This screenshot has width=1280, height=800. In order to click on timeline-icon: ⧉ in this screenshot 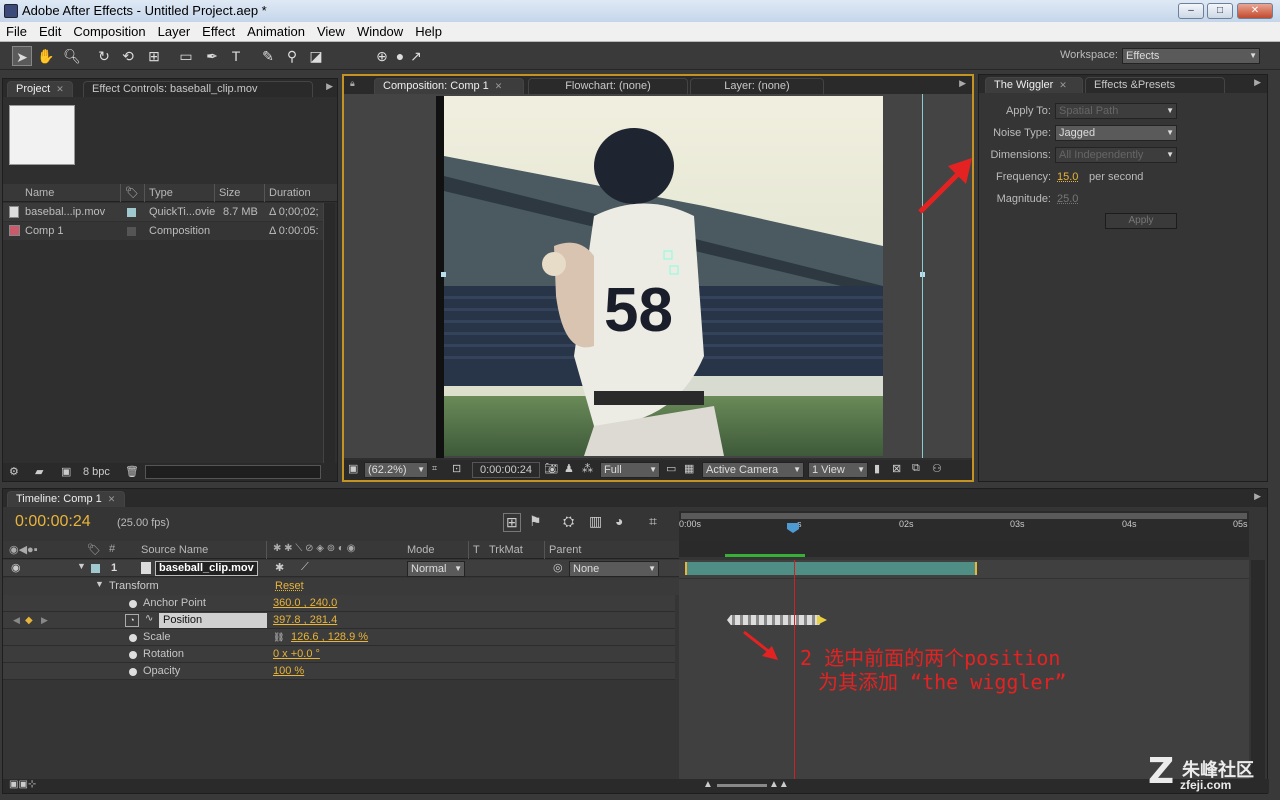, I will do `click(916, 468)`.